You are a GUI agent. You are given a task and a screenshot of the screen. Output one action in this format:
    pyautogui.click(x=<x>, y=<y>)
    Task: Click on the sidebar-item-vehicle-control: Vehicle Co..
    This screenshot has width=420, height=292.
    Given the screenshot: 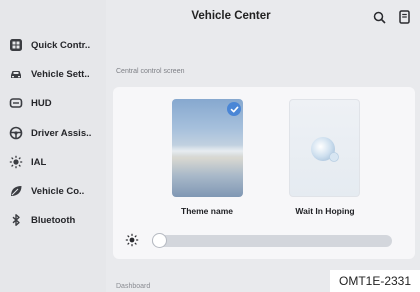 What is the action you would take?
    pyautogui.click(x=57, y=191)
    